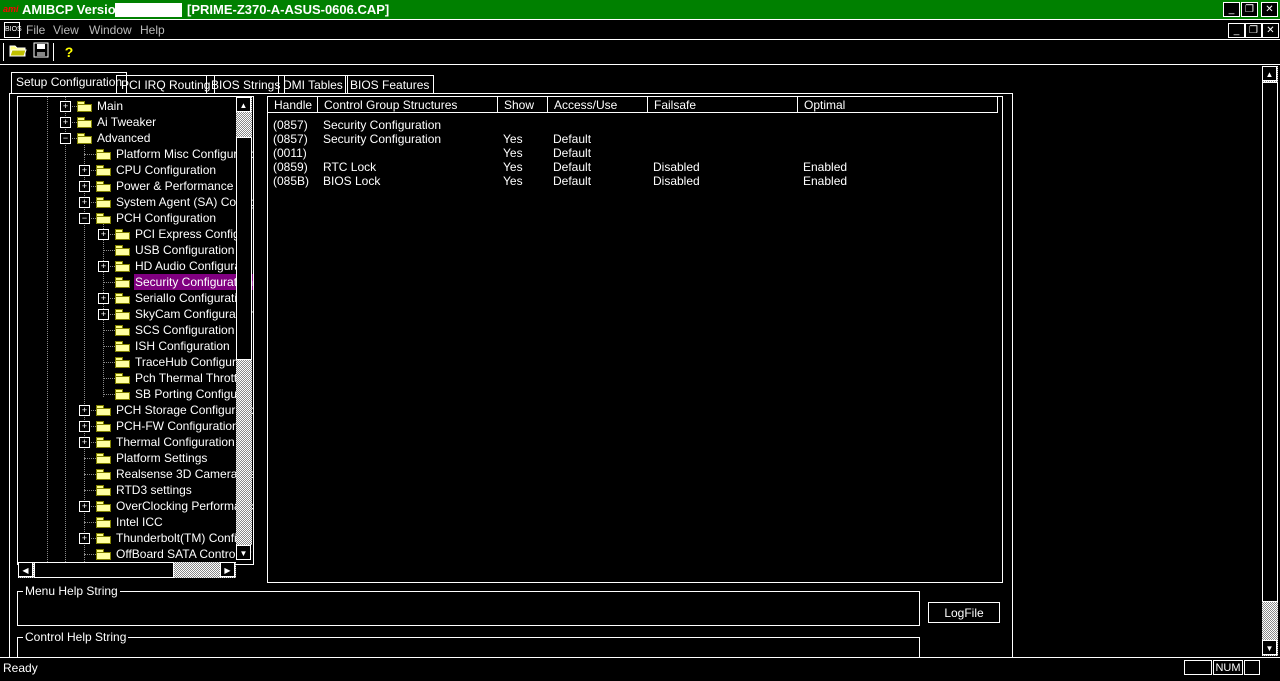  What do you see at coordinates (135, 234) in the screenshot?
I see `tree-item: + PCI Express Configur` at bounding box center [135, 234].